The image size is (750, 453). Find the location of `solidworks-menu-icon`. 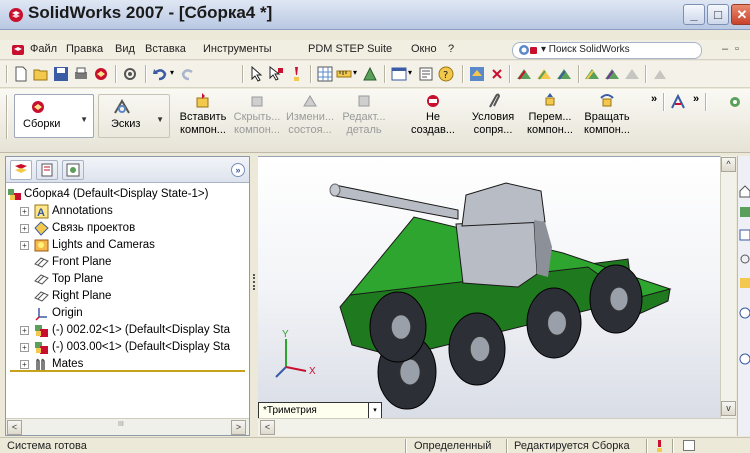

solidworks-menu-icon is located at coordinates (18, 50).